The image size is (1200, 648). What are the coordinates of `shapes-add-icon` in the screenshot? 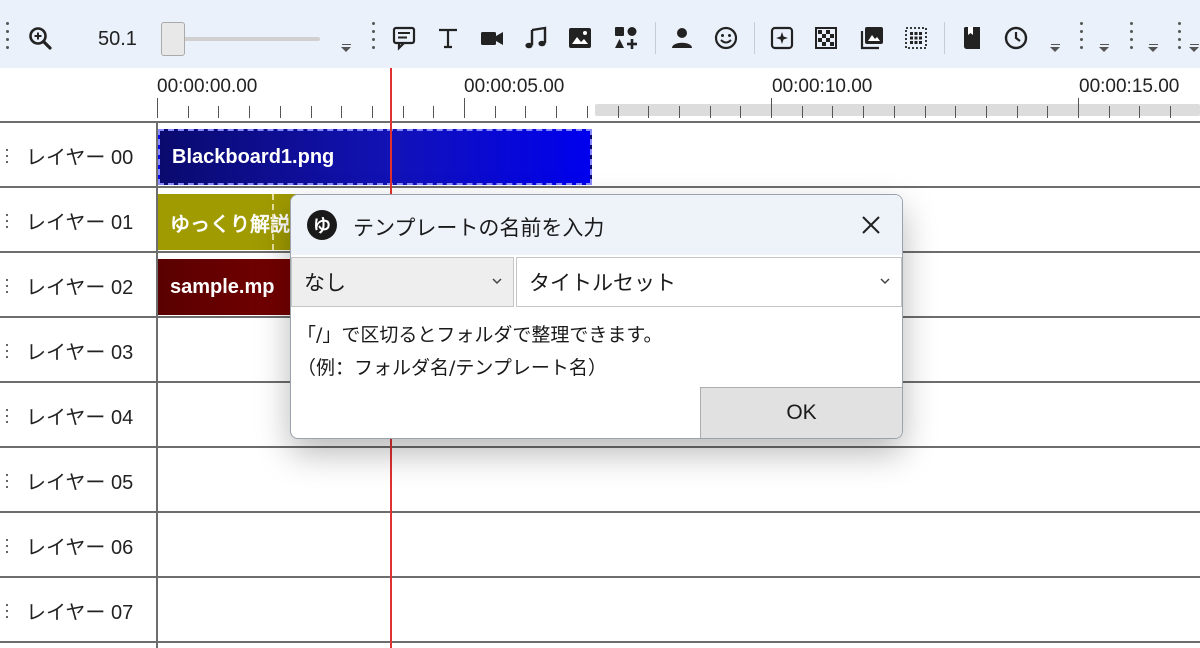 It's located at (626, 38).